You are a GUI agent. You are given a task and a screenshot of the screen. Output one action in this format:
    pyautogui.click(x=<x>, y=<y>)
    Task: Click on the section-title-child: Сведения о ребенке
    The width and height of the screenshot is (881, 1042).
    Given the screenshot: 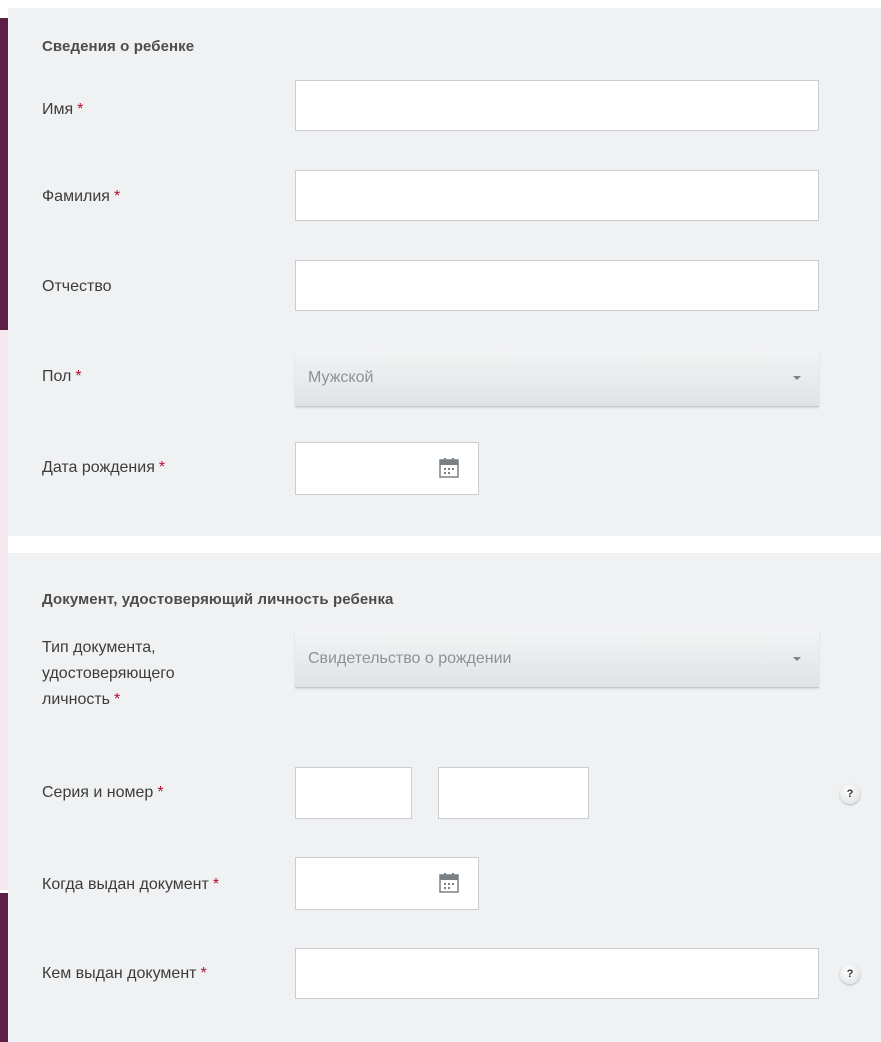 What is the action you would take?
    pyautogui.click(x=118, y=46)
    